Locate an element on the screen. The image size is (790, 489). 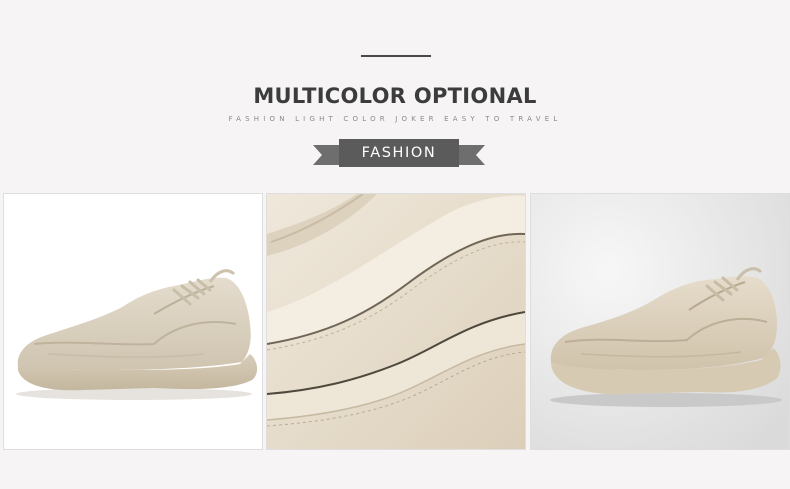
section-title: MULTICOLOR OPTIONAL is located at coordinates (395, 96).